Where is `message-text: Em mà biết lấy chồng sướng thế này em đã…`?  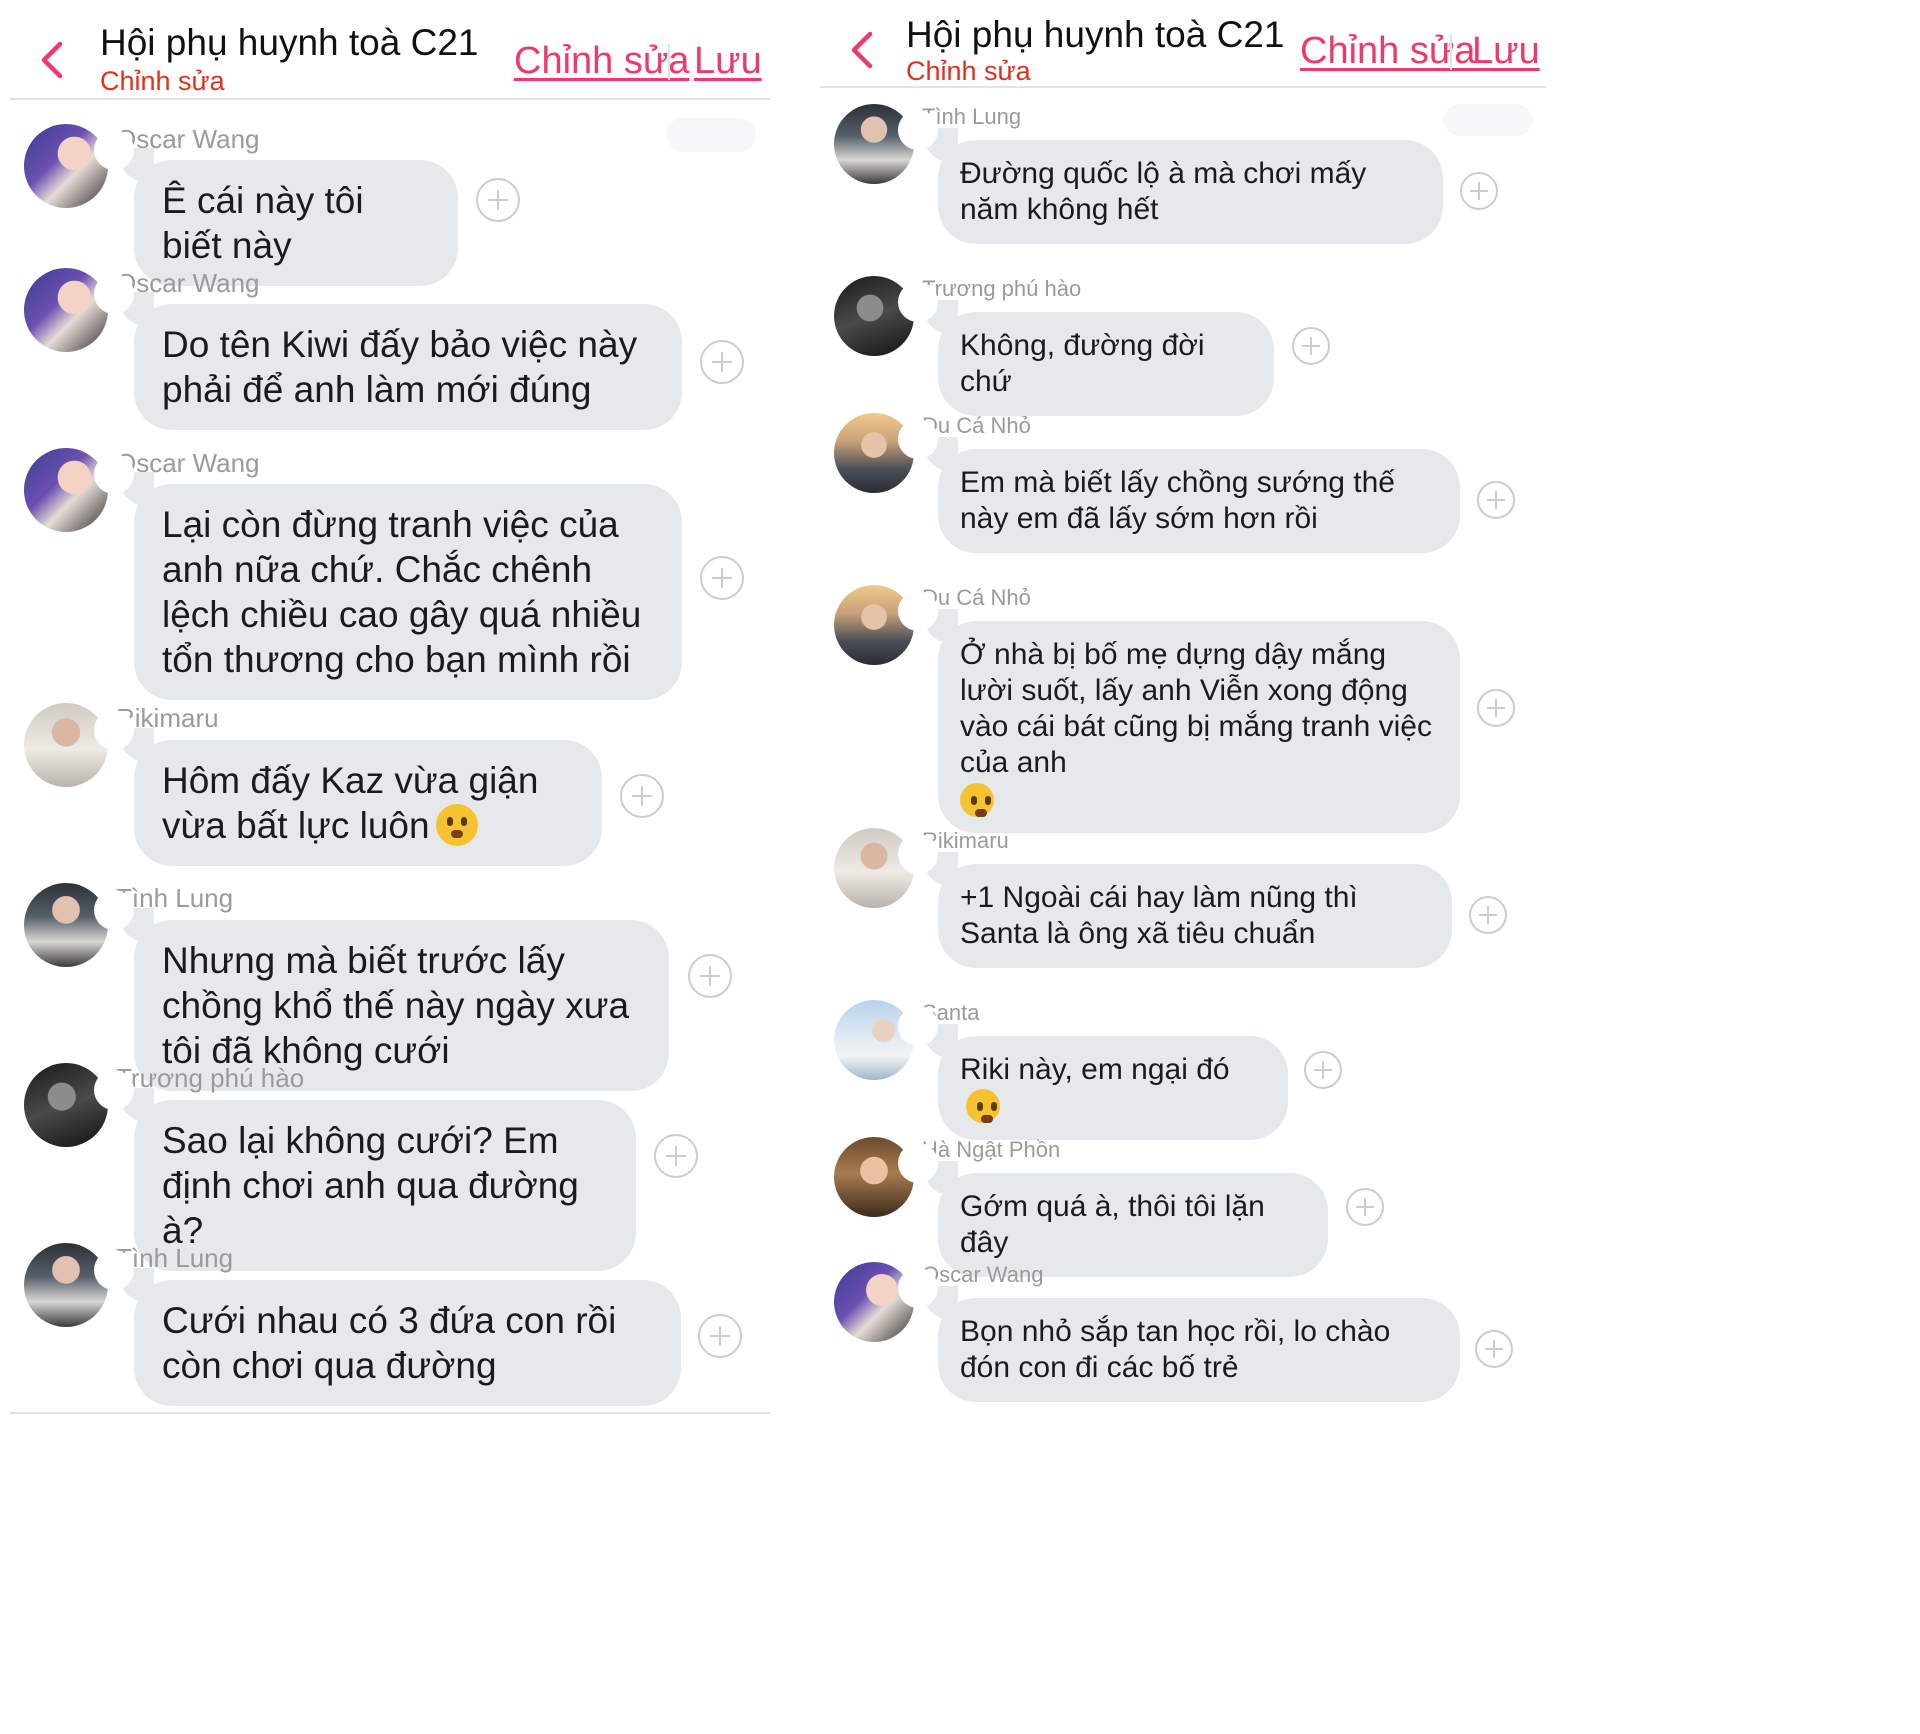 message-text: Em mà biết lấy chồng sướng thế này em đã… is located at coordinates (1177, 500).